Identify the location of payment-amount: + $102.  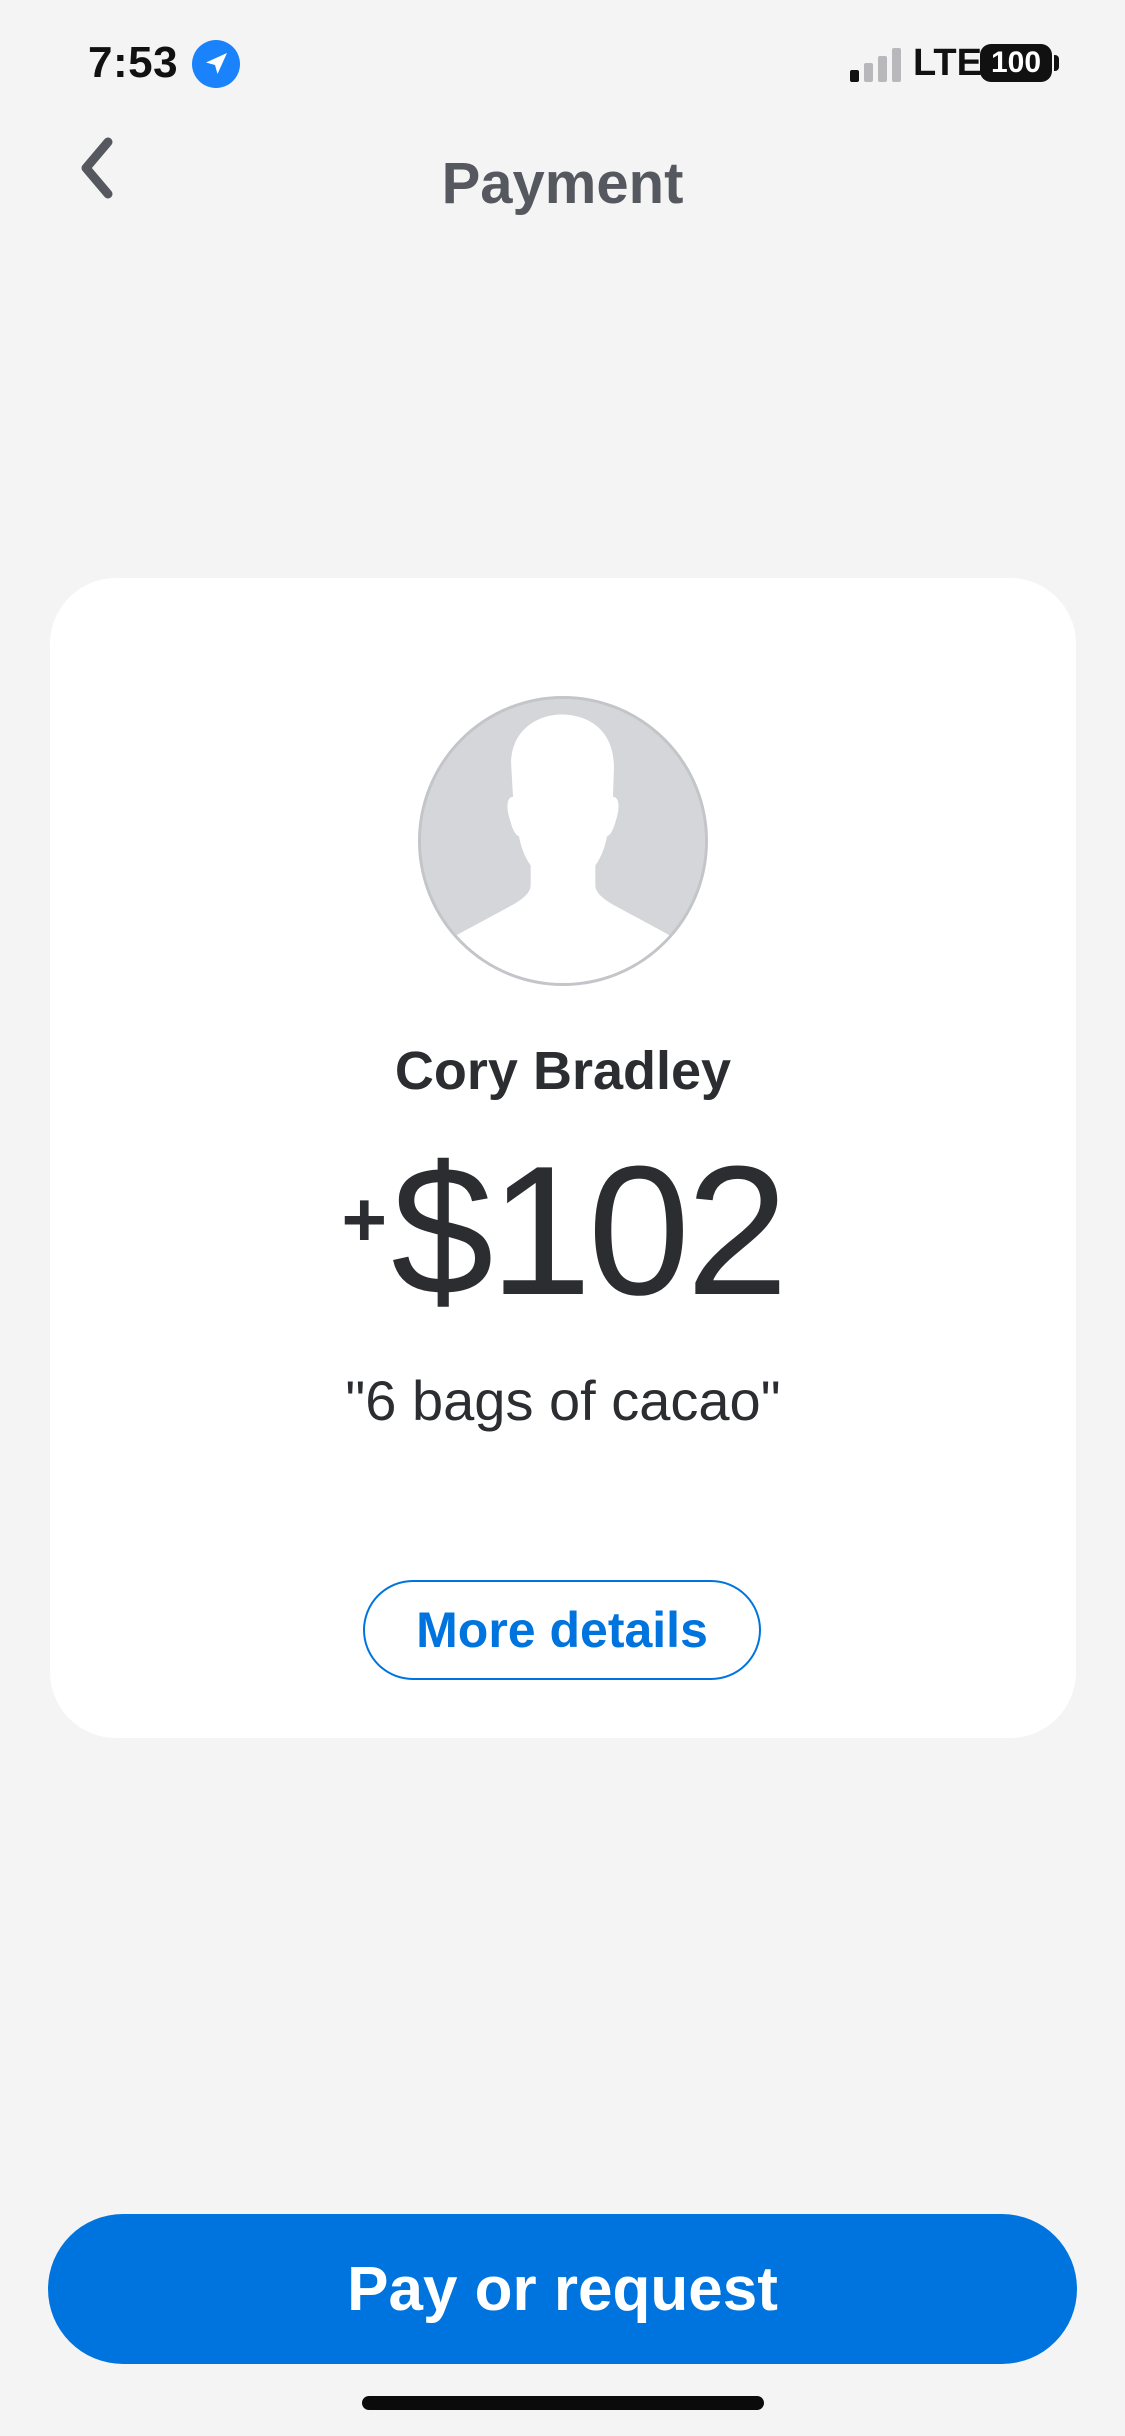
(563, 1230).